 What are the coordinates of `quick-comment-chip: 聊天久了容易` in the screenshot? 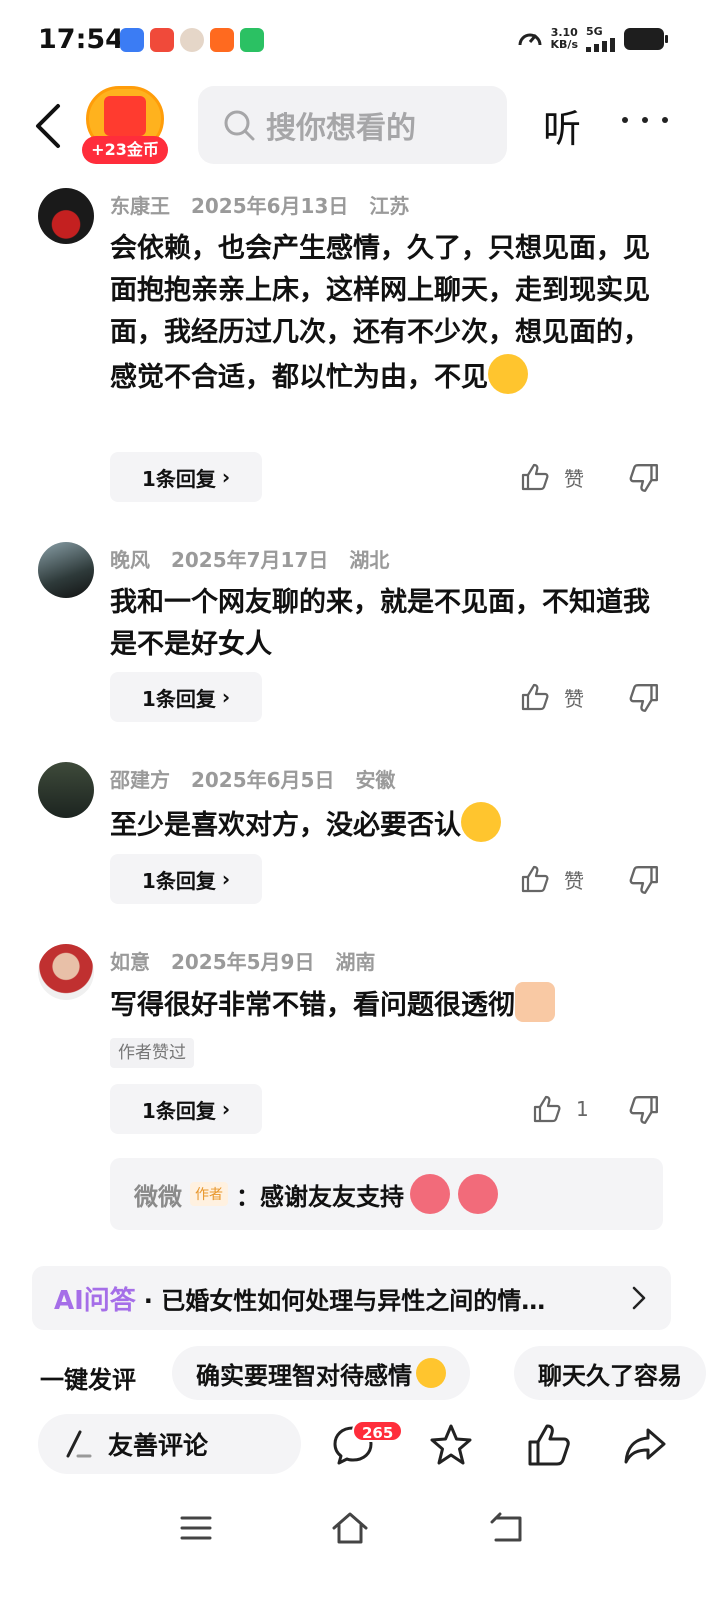 It's located at (610, 1373).